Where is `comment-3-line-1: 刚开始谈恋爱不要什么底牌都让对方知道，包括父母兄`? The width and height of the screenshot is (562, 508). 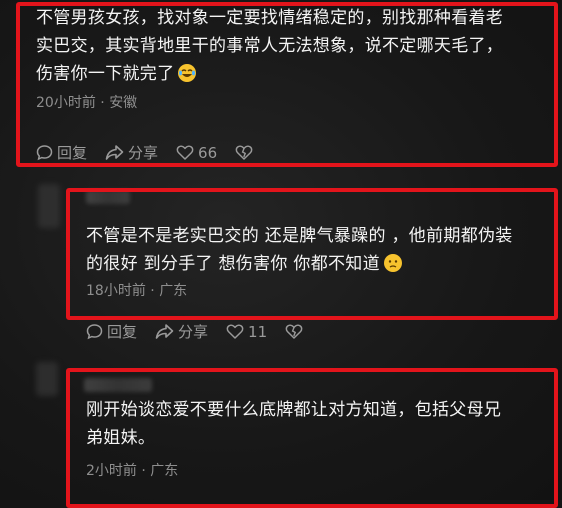 comment-3-line-1: 刚开始谈恋爱不要什么底牌都让对方知道，包括父母兄 is located at coordinates (294, 410).